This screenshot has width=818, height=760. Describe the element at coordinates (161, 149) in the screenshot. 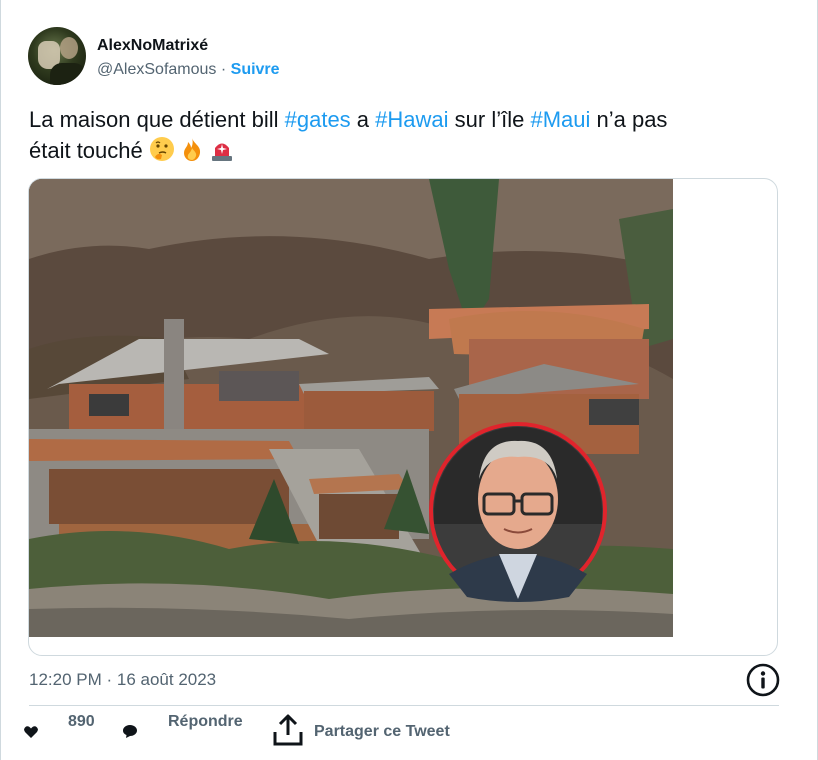

I see `thinking-face-icon` at that location.